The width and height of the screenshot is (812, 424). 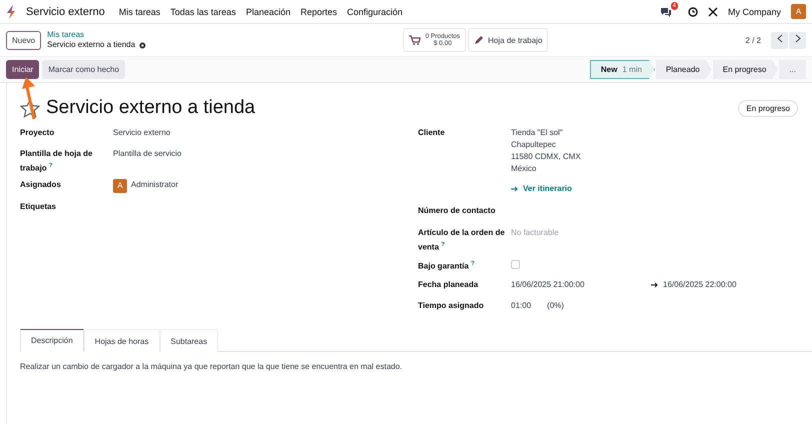 What do you see at coordinates (415, 40) in the screenshot?
I see `cart-icon` at bounding box center [415, 40].